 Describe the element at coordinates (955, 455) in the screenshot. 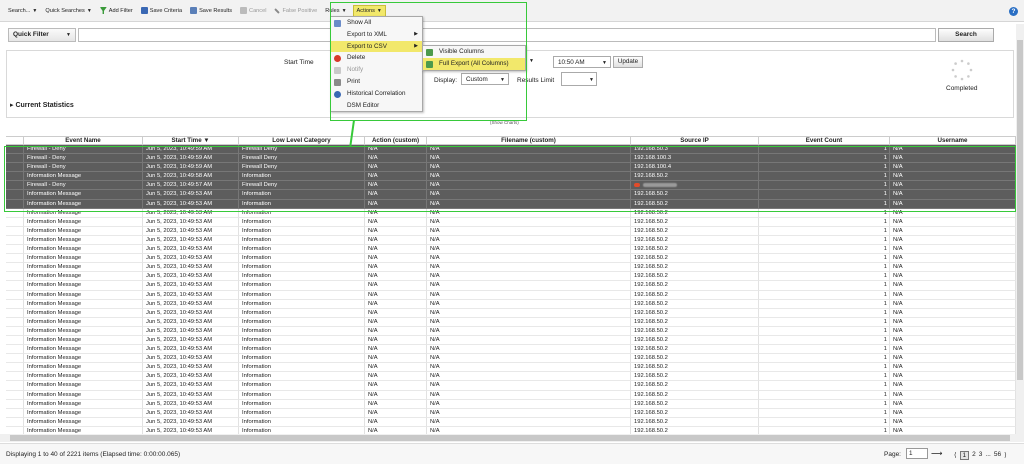

I see `prev-page-icon: ⟨` at that location.